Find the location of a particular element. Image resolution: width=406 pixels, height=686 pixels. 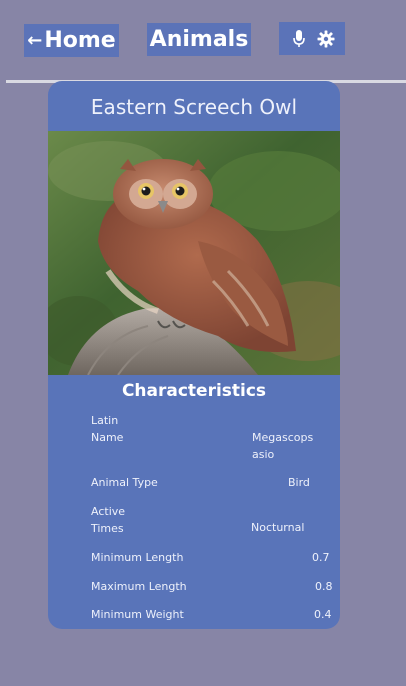

animal-name: Eastern Screech Owl is located at coordinates (194, 107).